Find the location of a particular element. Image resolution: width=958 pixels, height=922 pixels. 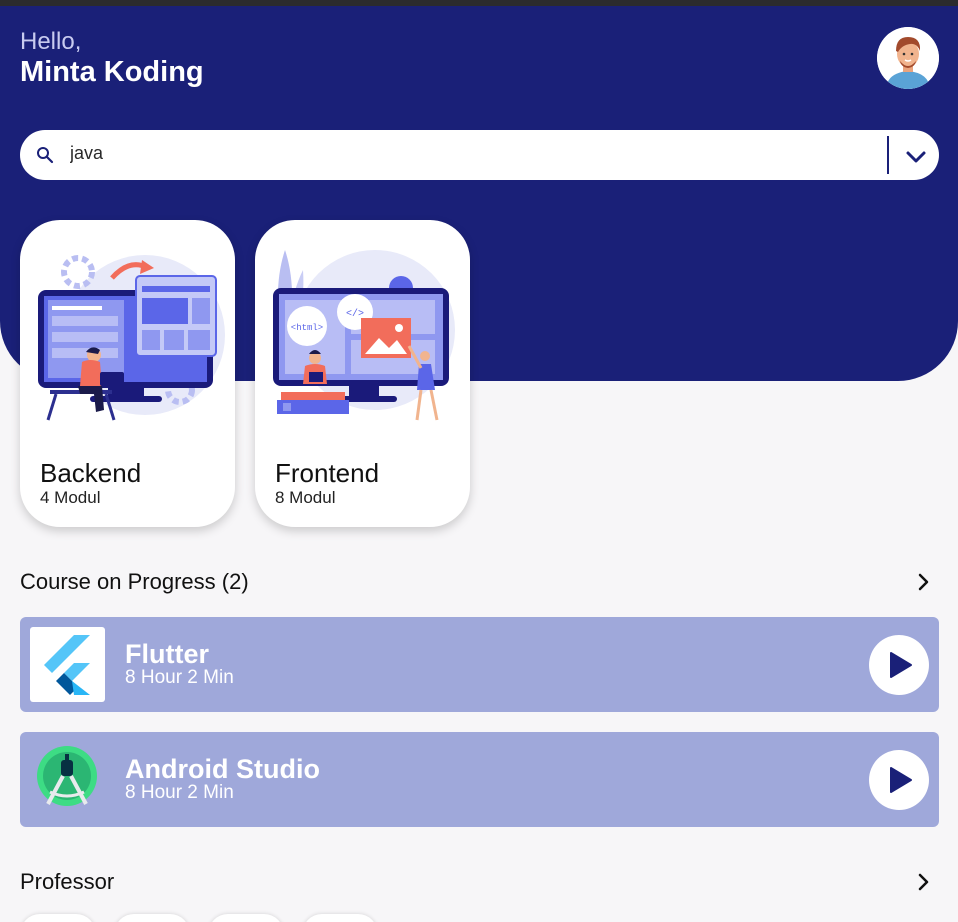

category-module-count: 8 Modul is located at coordinates (305, 497).